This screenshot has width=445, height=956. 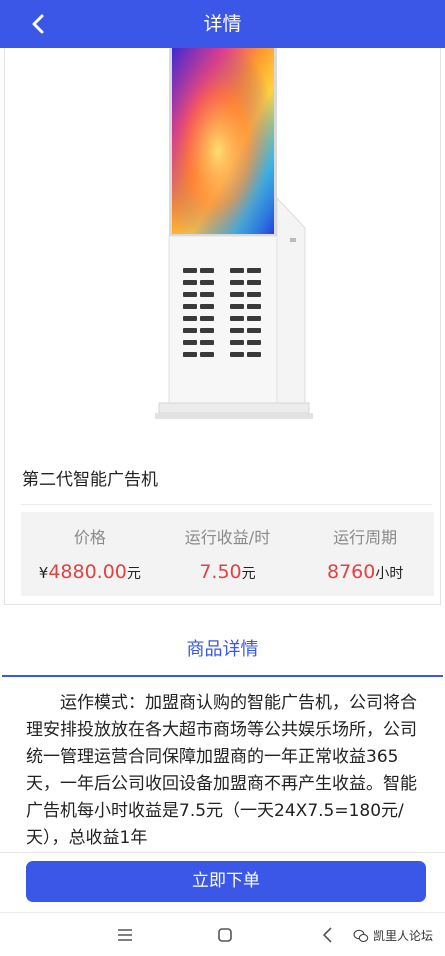 What do you see at coordinates (43, 573) in the screenshot?
I see `currency-symbol: ¥` at bounding box center [43, 573].